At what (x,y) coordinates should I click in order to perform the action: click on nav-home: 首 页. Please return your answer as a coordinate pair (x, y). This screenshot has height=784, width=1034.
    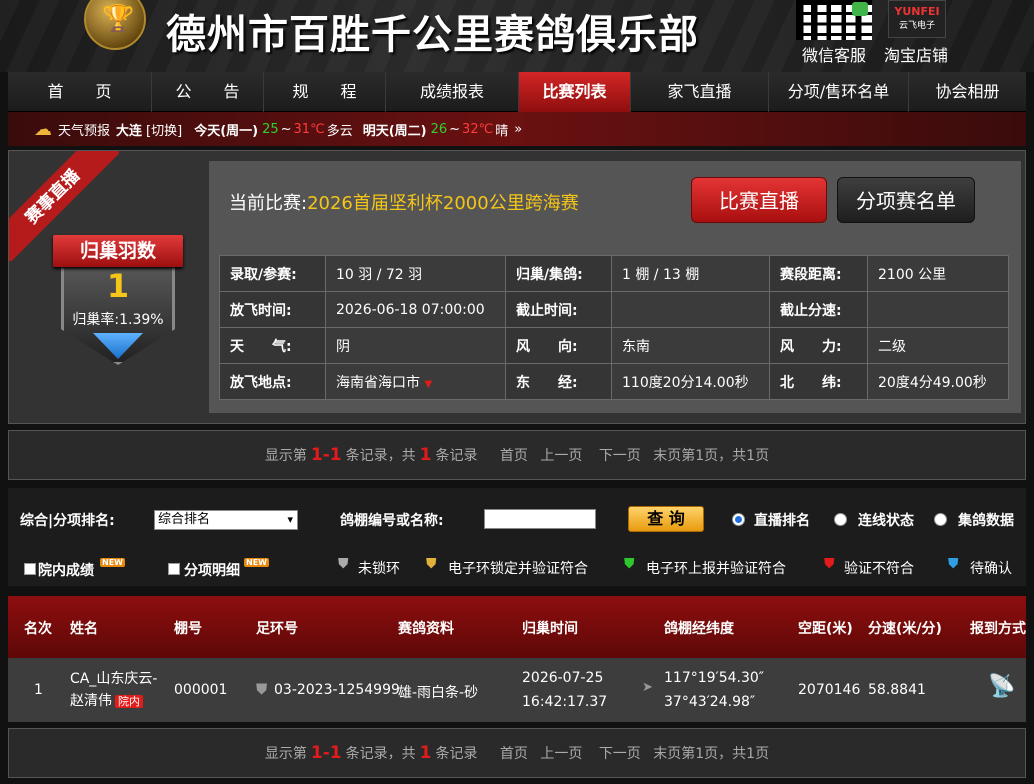
    Looking at the image, I should click on (80, 92).